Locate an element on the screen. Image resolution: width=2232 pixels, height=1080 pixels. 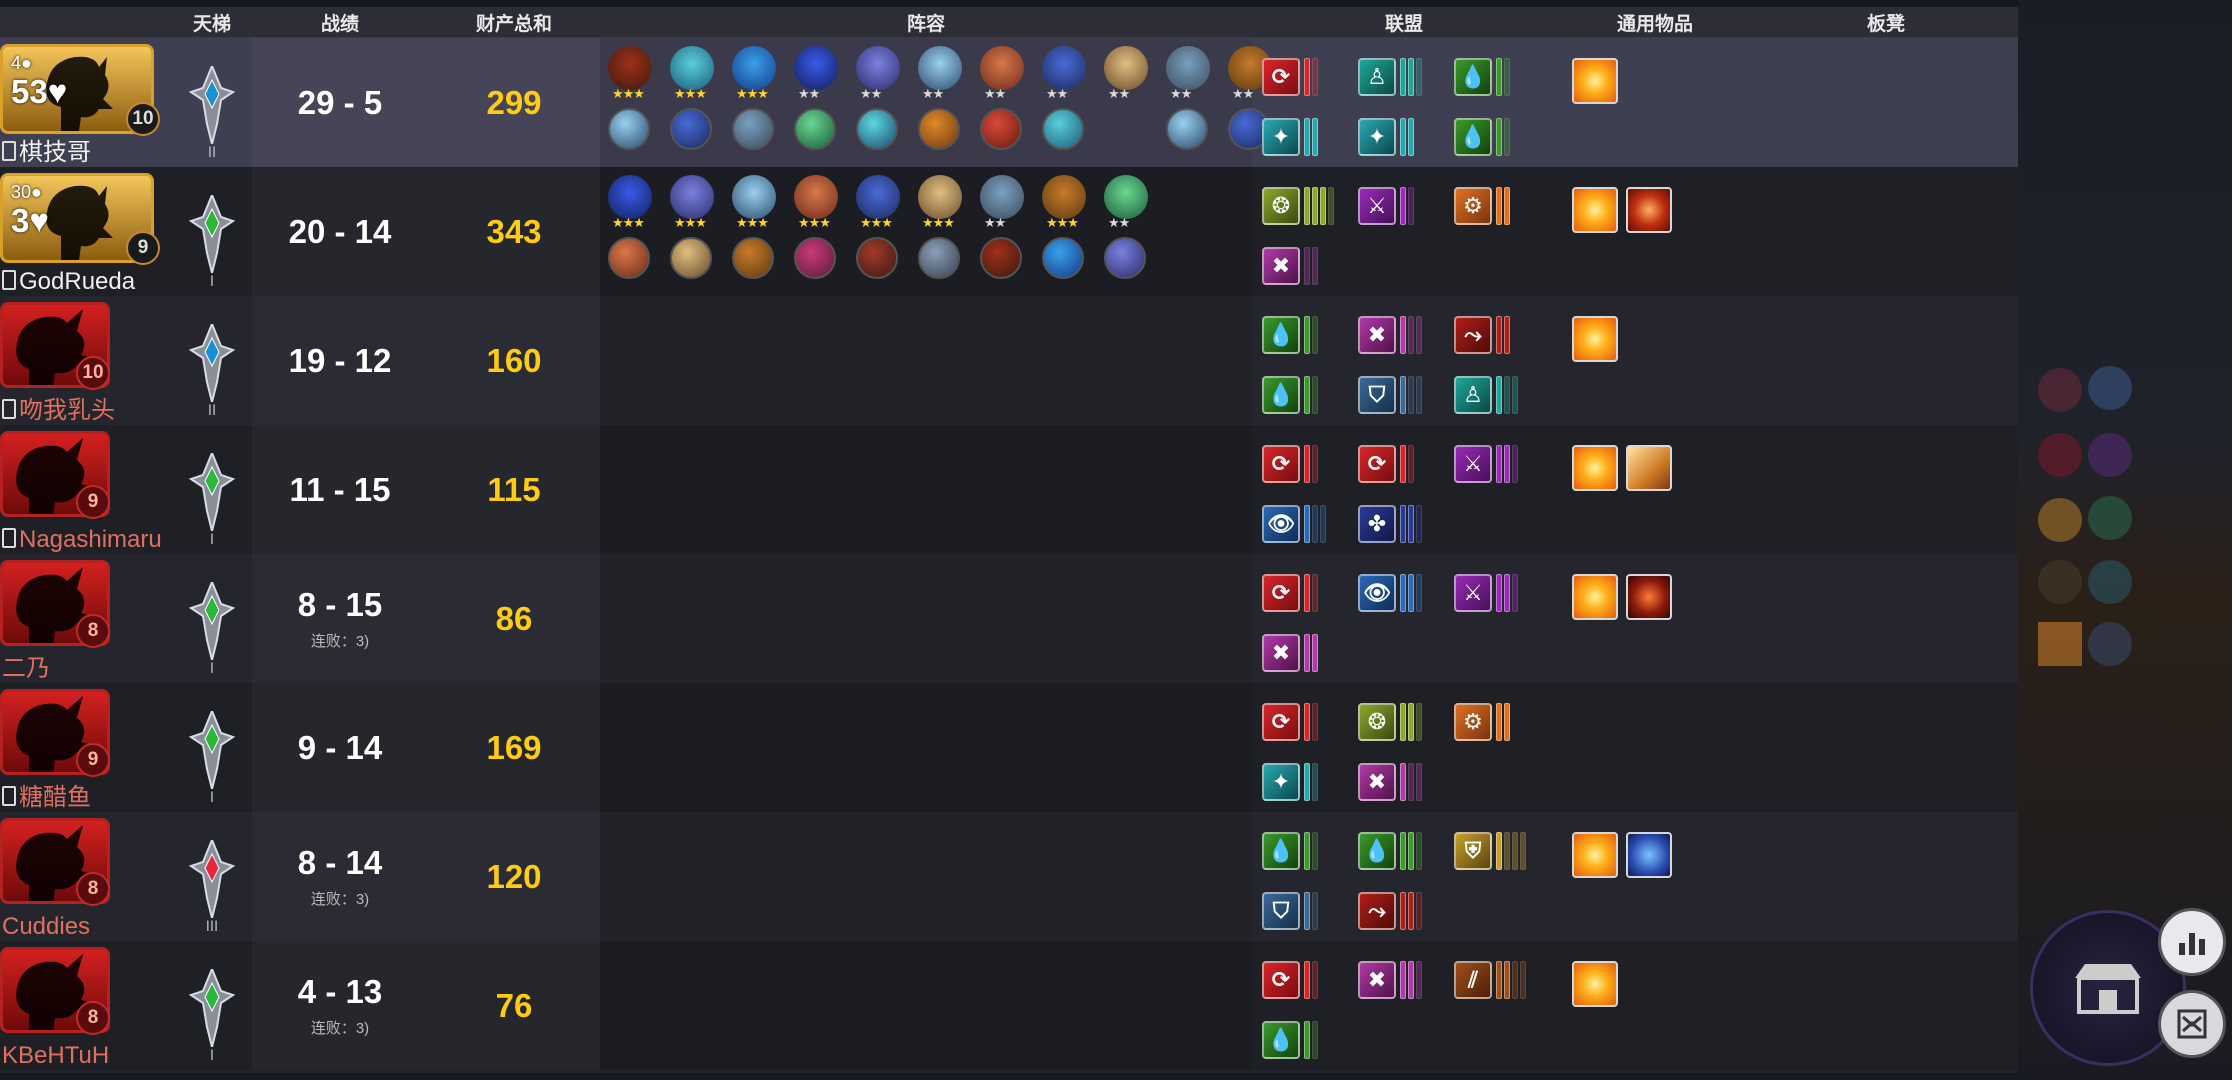
item-blade-icon is located at coordinates (1649, 468).